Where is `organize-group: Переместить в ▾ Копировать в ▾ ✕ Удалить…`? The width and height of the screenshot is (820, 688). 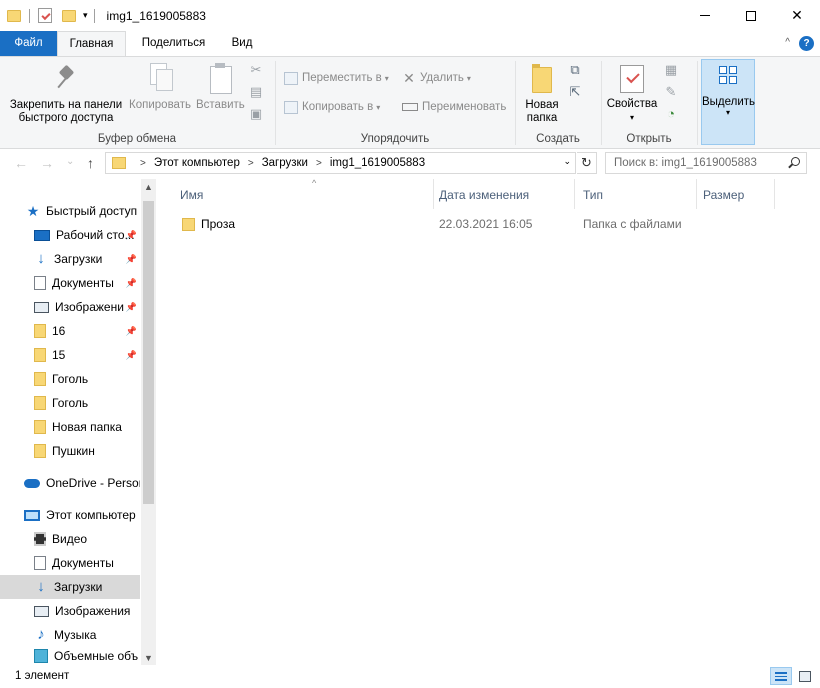
organize-group: Переместить в ▾ Копировать в ▾ ✕ Удалить… is located at coordinates (395, 103).